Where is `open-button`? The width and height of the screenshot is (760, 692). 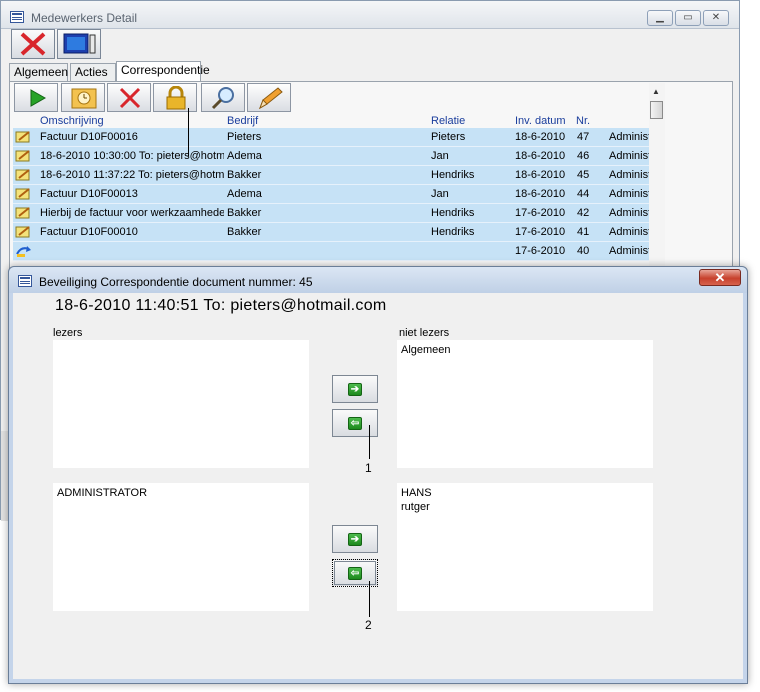 open-button is located at coordinates (36, 97).